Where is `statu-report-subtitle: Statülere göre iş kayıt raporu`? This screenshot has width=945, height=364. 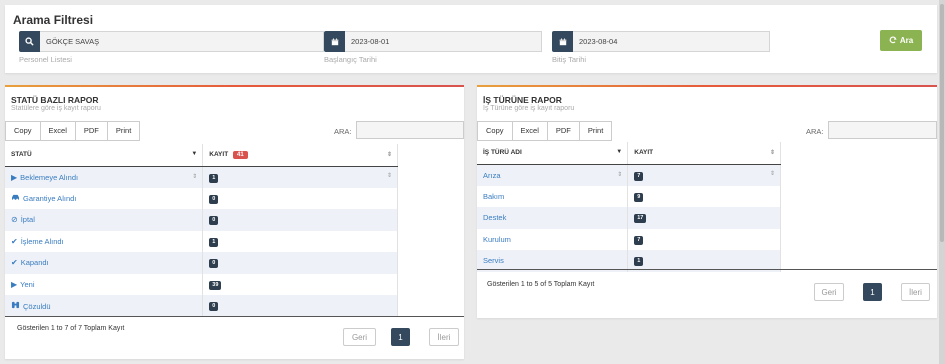
statu-report-subtitle: Statülere göre iş kayıt raporu is located at coordinates (56, 108).